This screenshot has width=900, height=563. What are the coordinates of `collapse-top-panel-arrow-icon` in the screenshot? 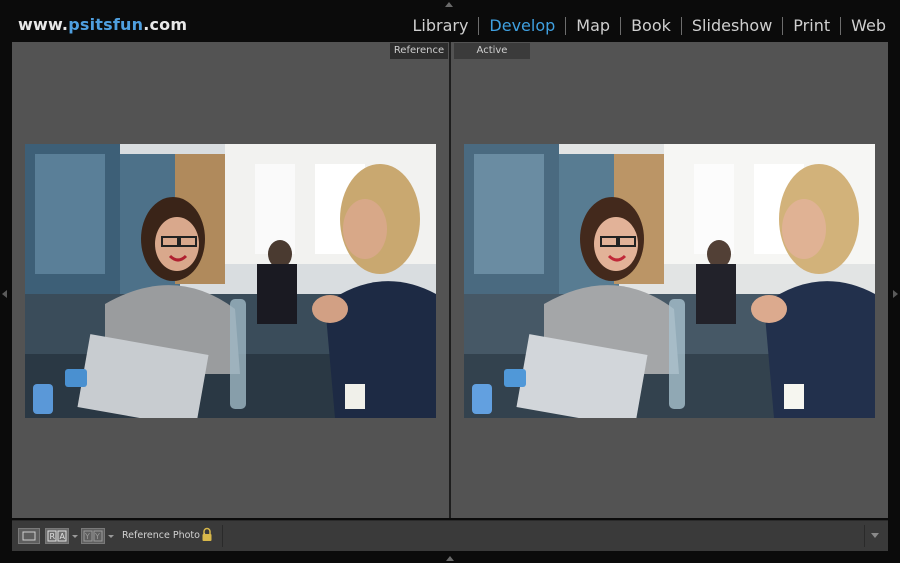 It's located at (449, 4).